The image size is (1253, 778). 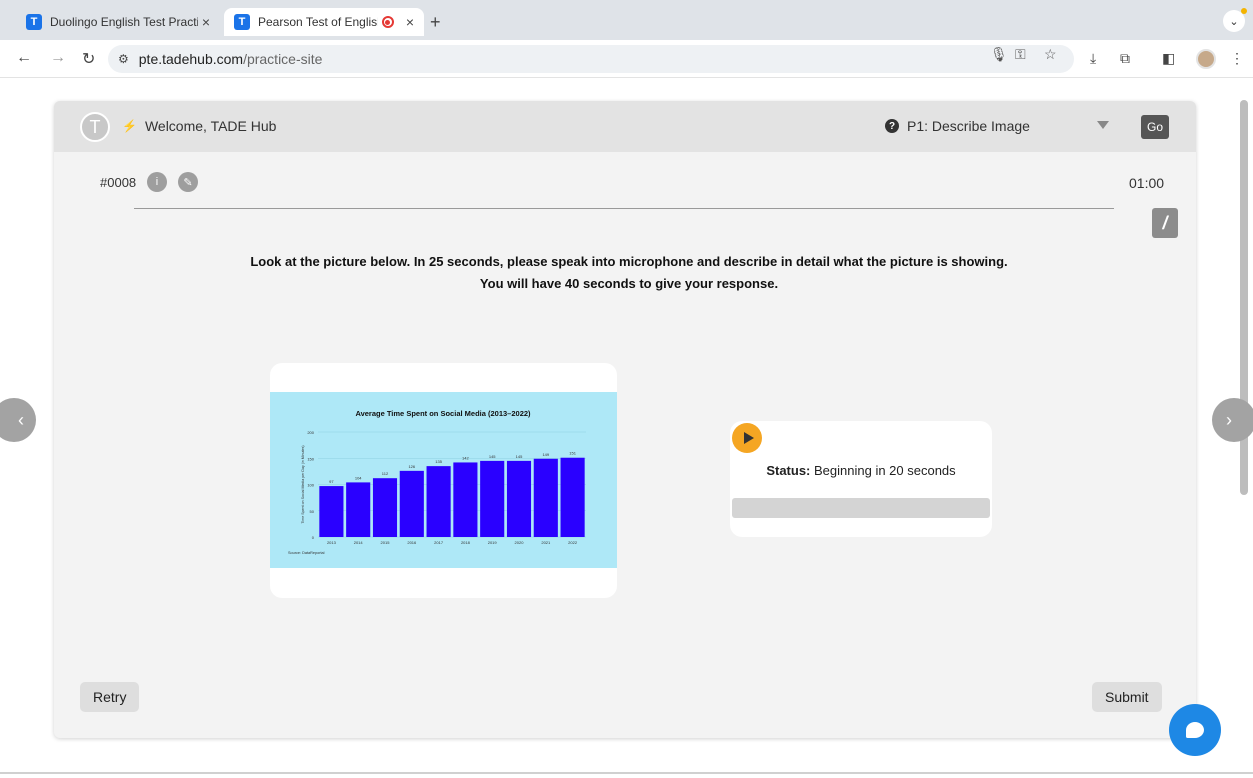 I want to click on chevron-right-icon: ›, so click(x=1229, y=419).